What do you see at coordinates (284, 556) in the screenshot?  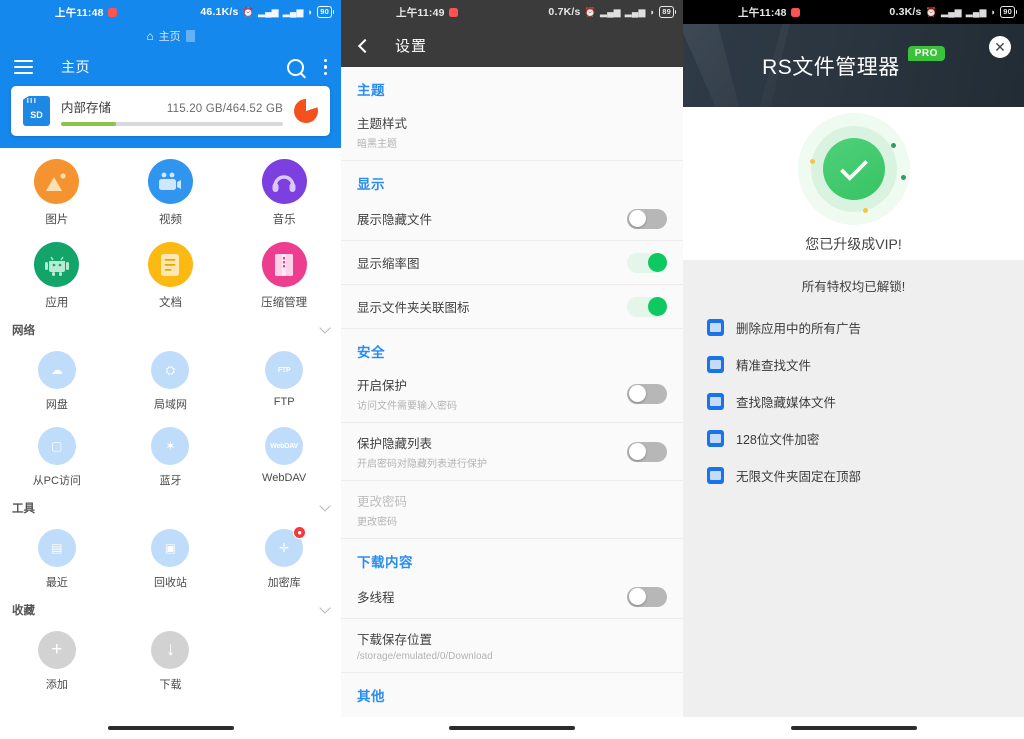 I see `tool-tile-vault: ✛ ● 加密库` at bounding box center [284, 556].